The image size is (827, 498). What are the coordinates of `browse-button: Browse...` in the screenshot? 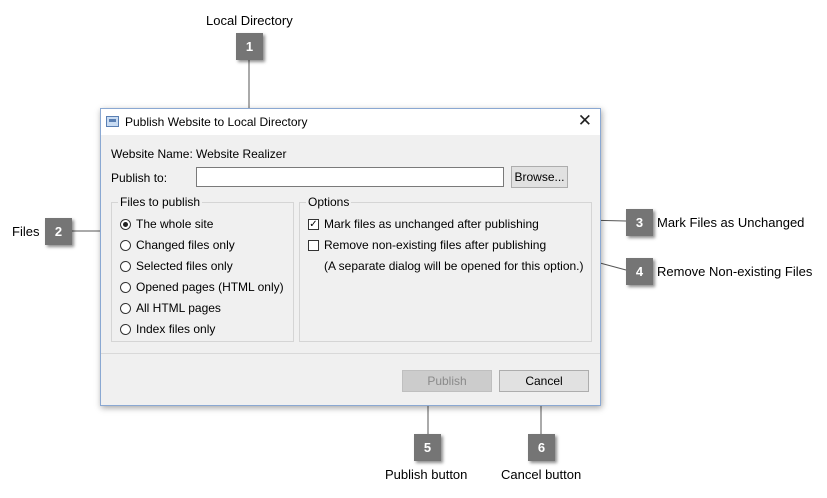 It's located at (539, 177).